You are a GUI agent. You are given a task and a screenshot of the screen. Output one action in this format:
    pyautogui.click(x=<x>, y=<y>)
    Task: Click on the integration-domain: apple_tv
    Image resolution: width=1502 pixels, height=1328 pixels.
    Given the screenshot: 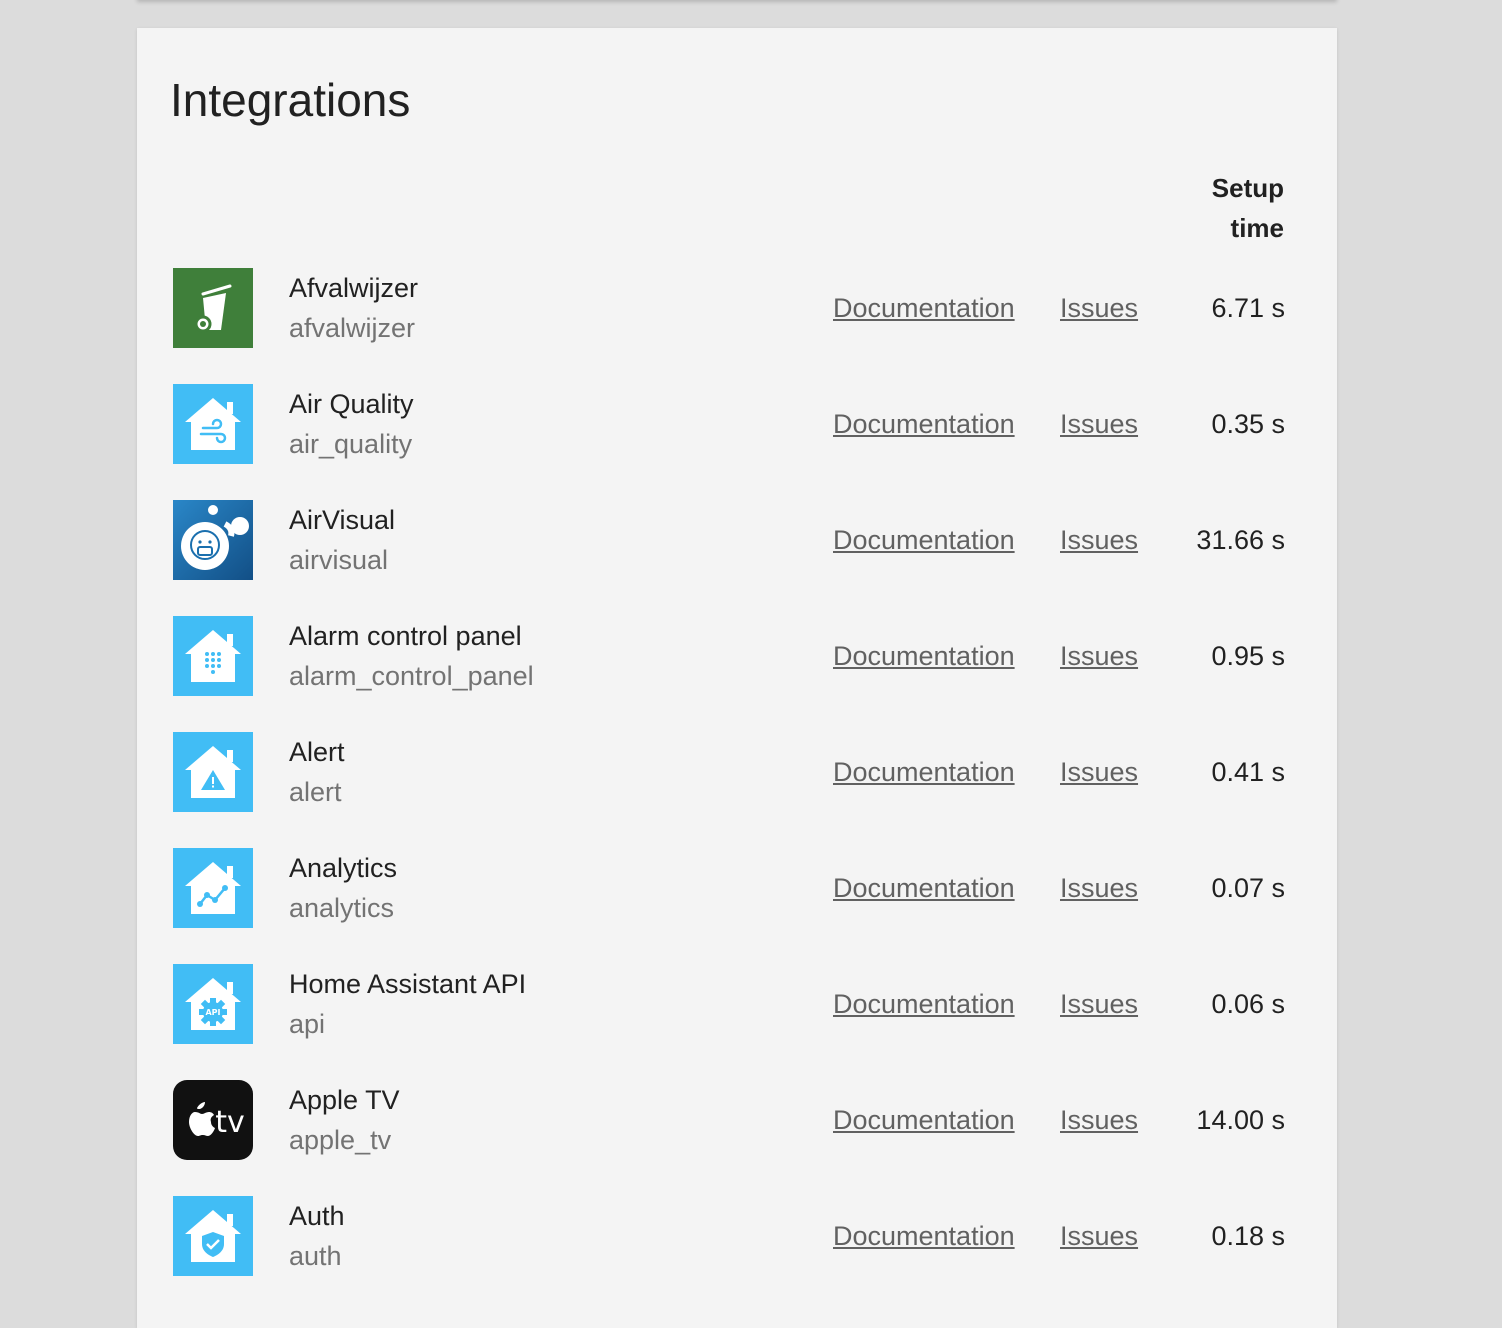 What is the action you would take?
    pyautogui.click(x=340, y=1140)
    